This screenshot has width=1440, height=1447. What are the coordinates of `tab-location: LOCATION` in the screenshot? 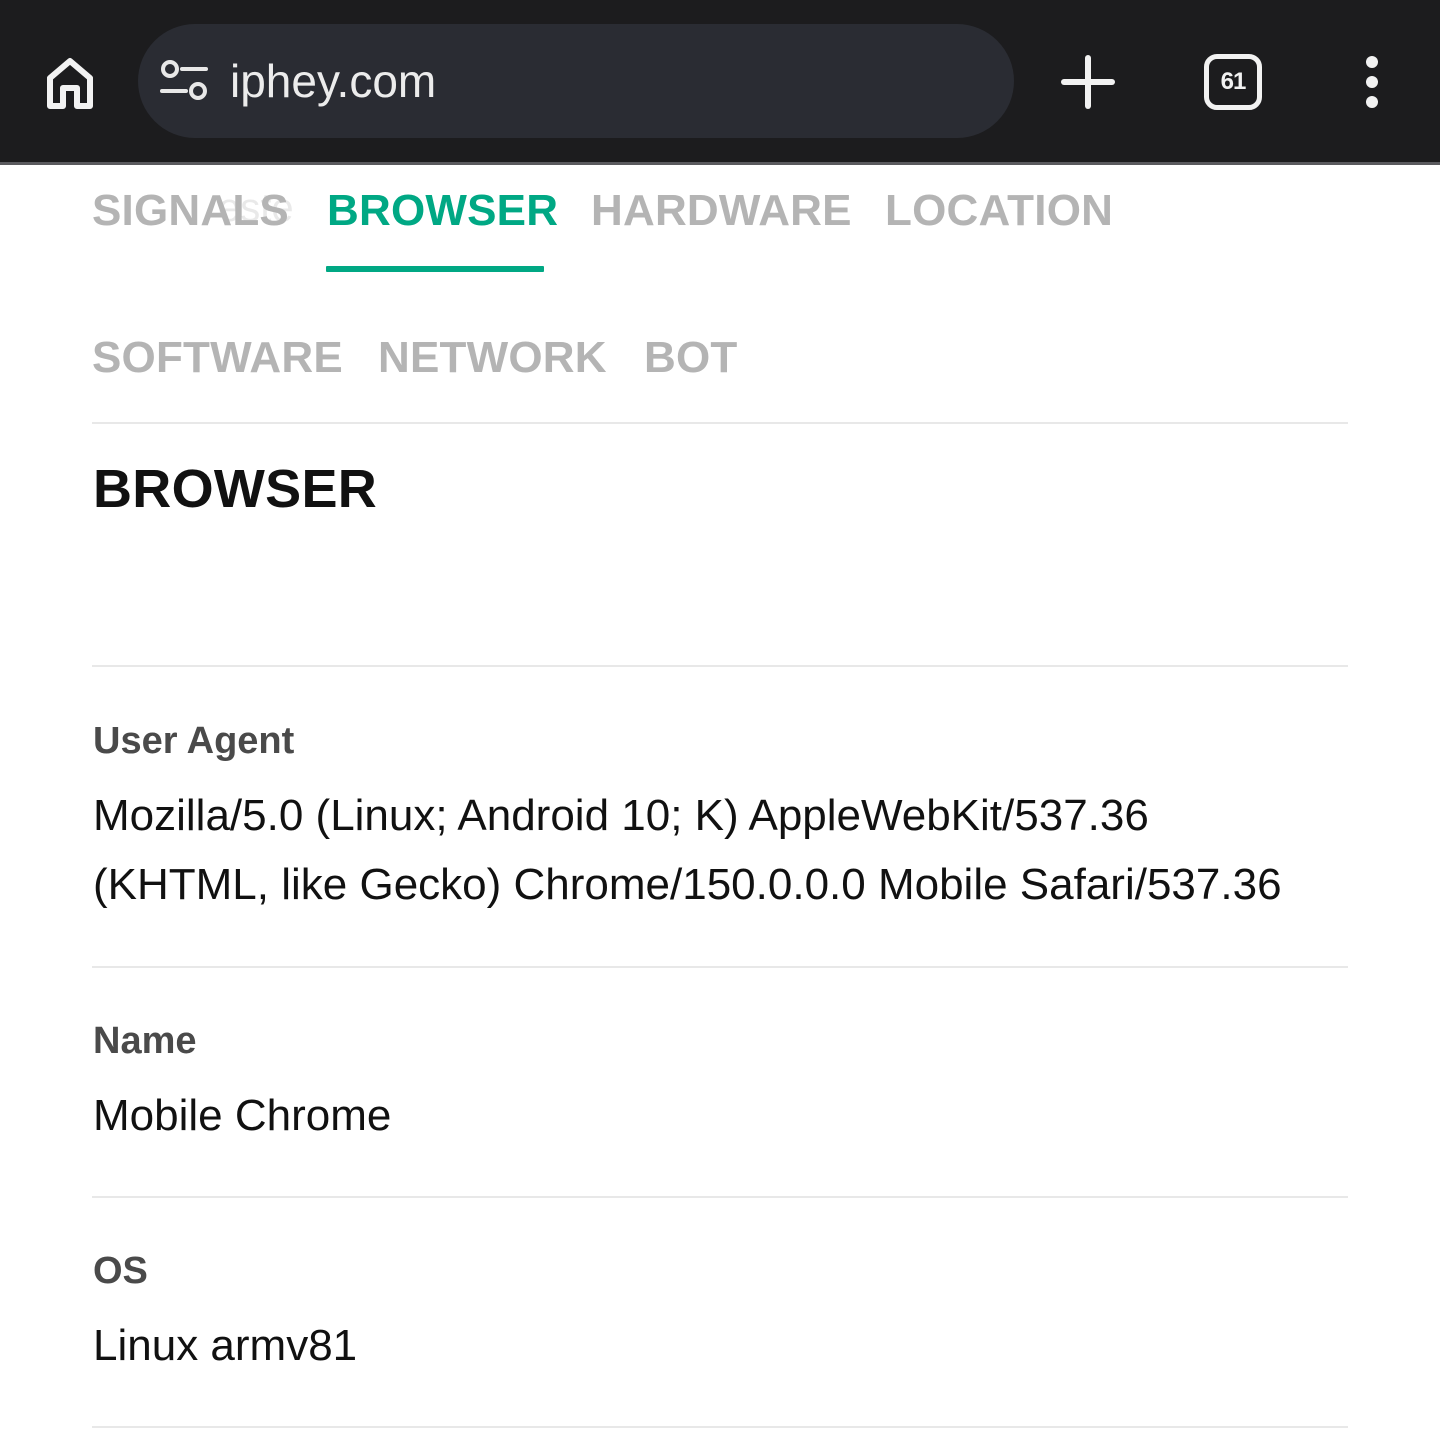 It's located at (999, 211).